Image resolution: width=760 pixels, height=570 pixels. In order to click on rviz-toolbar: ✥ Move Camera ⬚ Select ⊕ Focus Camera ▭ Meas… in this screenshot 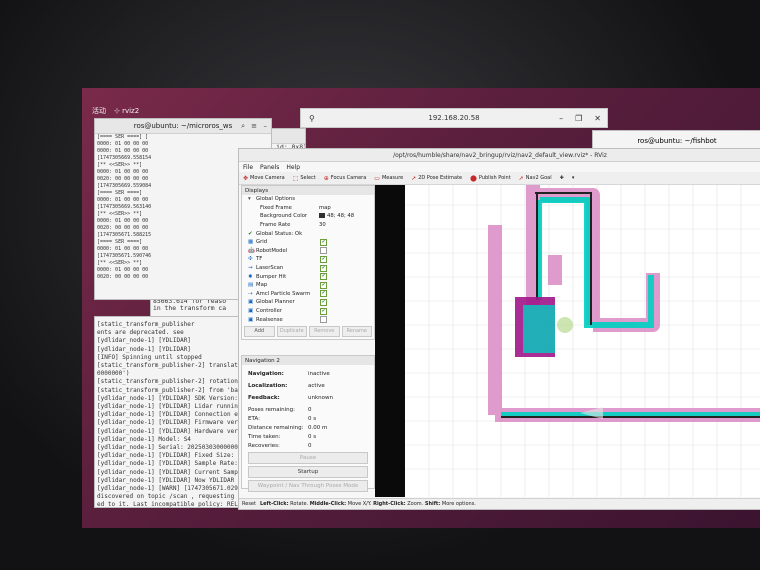, I will do `click(499, 178)`.